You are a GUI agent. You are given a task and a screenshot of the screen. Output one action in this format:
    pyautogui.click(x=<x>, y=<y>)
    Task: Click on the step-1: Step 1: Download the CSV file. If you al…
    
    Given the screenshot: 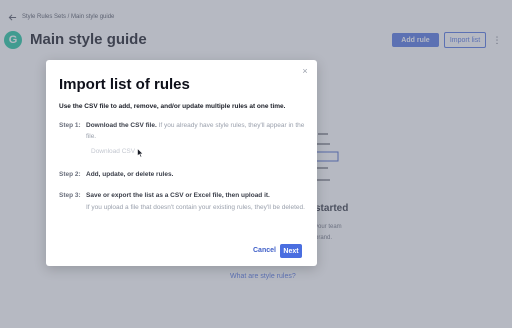 What is the action you would take?
    pyautogui.click(x=188, y=132)
    